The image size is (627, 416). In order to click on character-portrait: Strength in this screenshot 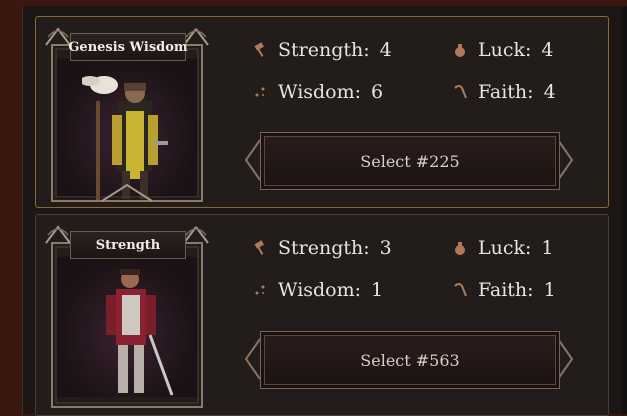, I will do `click(127, 314)`.